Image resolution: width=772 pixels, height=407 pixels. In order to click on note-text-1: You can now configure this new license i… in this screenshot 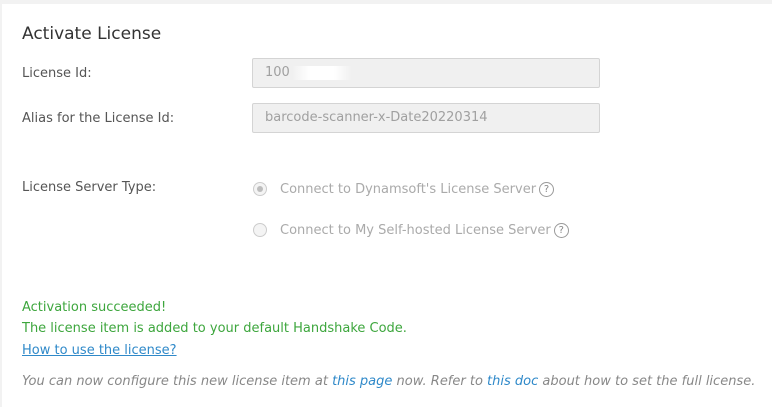, I will do `click(177, 381)`.